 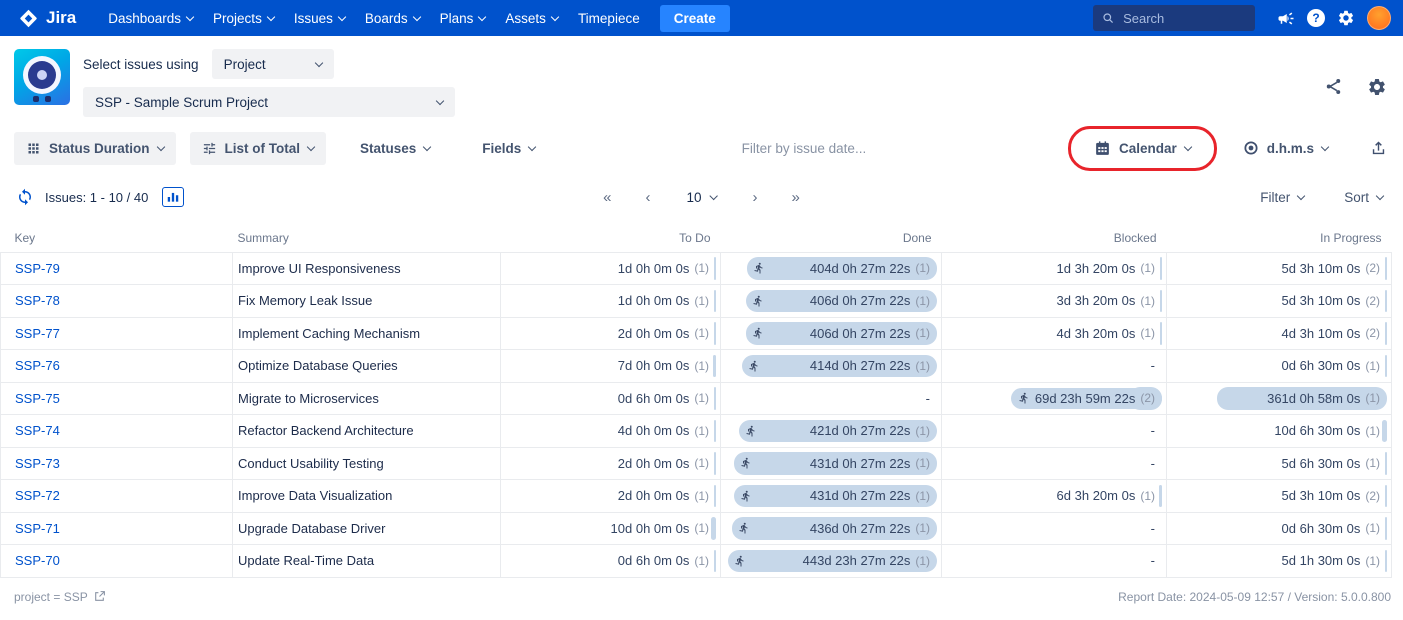 What do you see at coordinates (47, 18) in the screenshot?
I see `jira-brand: Jira` at bounding box center [47, 18].